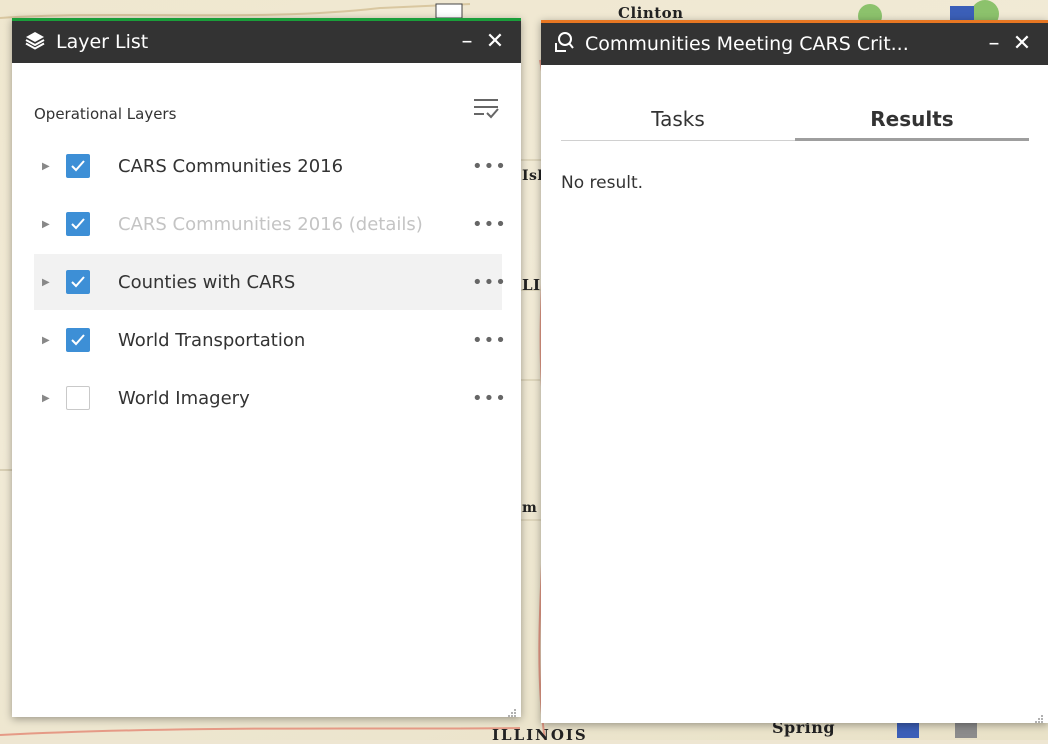  I want to click on map-label-m: m, so click(530, 508).